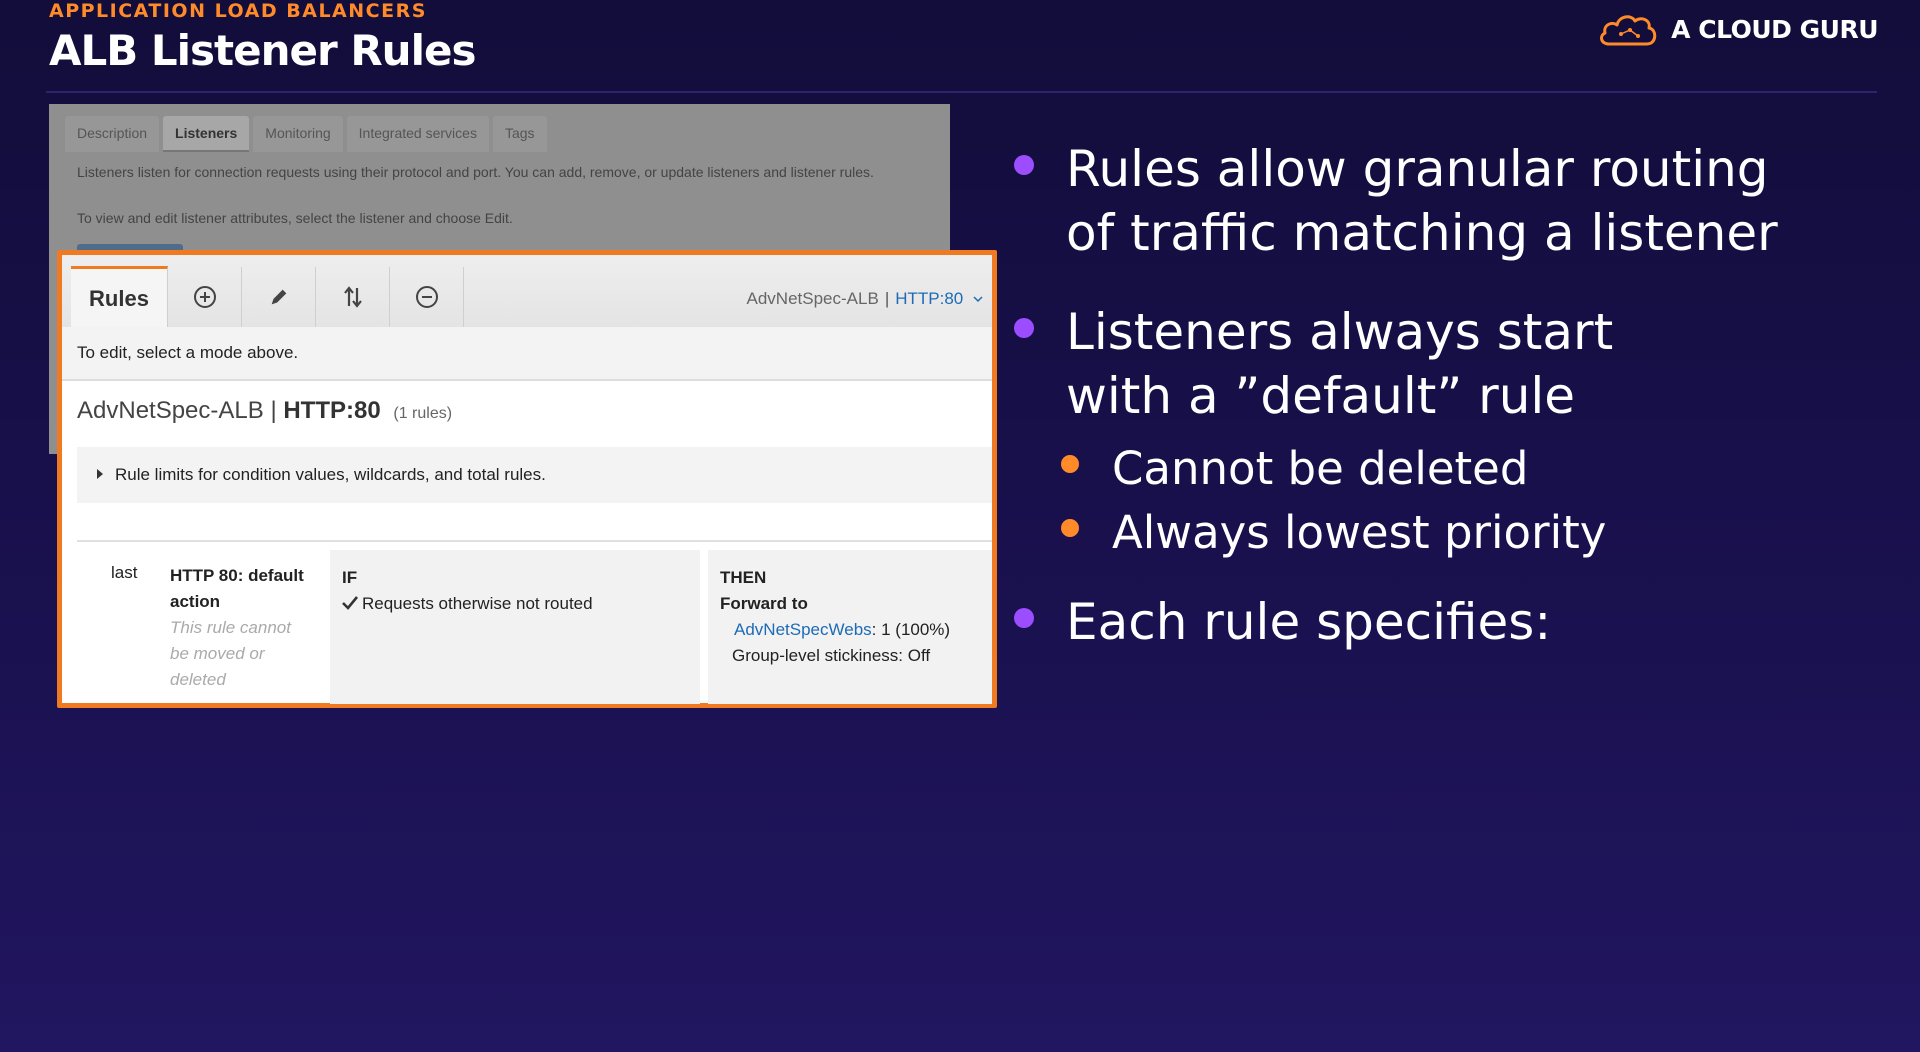 The width and height of the screenshot is (1920, 1052). Describe the element at coordinates (124, 572) in the screenshot. I see `rule-priority: last` at that location.